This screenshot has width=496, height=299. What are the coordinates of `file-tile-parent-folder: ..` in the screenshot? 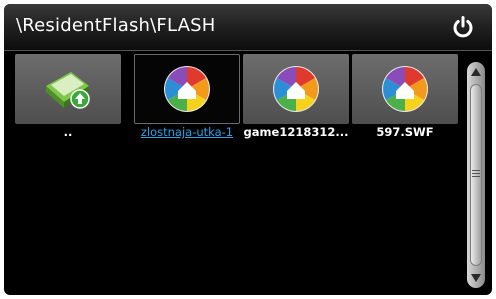 It's located at (68, 98).